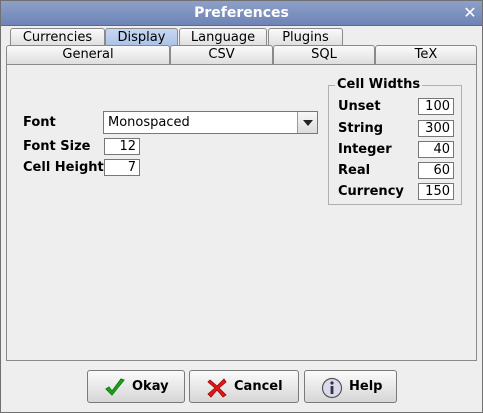 This screenshot has width=483, height=413. I want to click on okay-label: Okay, so click(150, 386).